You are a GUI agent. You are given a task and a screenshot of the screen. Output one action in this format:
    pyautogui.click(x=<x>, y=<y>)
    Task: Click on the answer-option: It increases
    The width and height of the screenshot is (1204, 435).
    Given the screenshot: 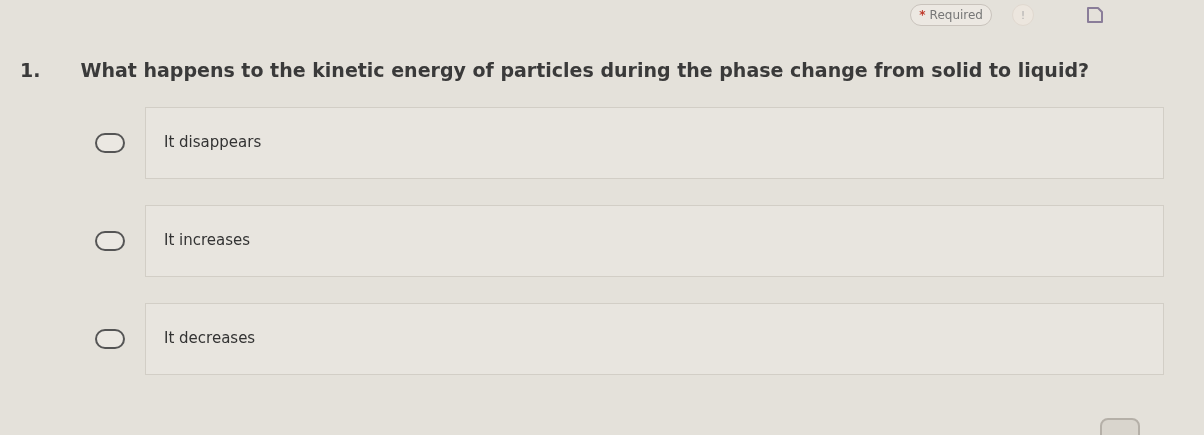 What is the action you would take?
    pyautogui.click(x=654, y=240)
    